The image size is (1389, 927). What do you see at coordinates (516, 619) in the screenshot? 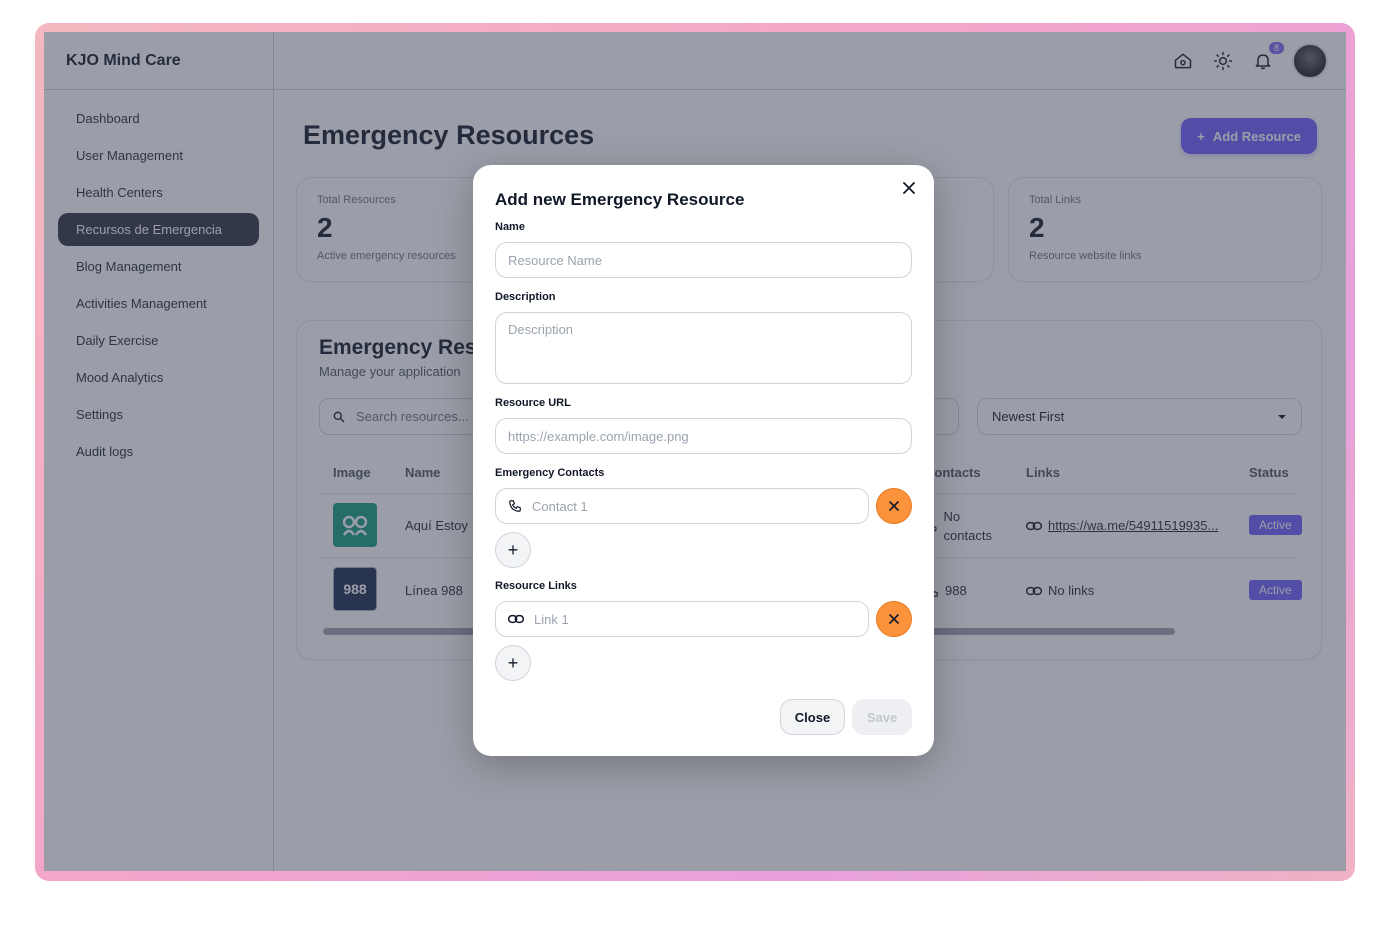
I see `link-icon` at bounding box center [516, 619].